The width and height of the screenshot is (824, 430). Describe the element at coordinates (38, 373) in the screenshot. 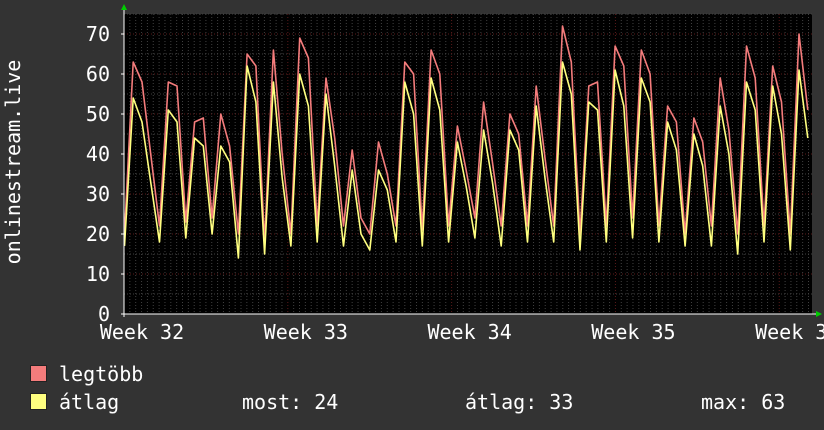

I see `legend-swatch-max` at that location.